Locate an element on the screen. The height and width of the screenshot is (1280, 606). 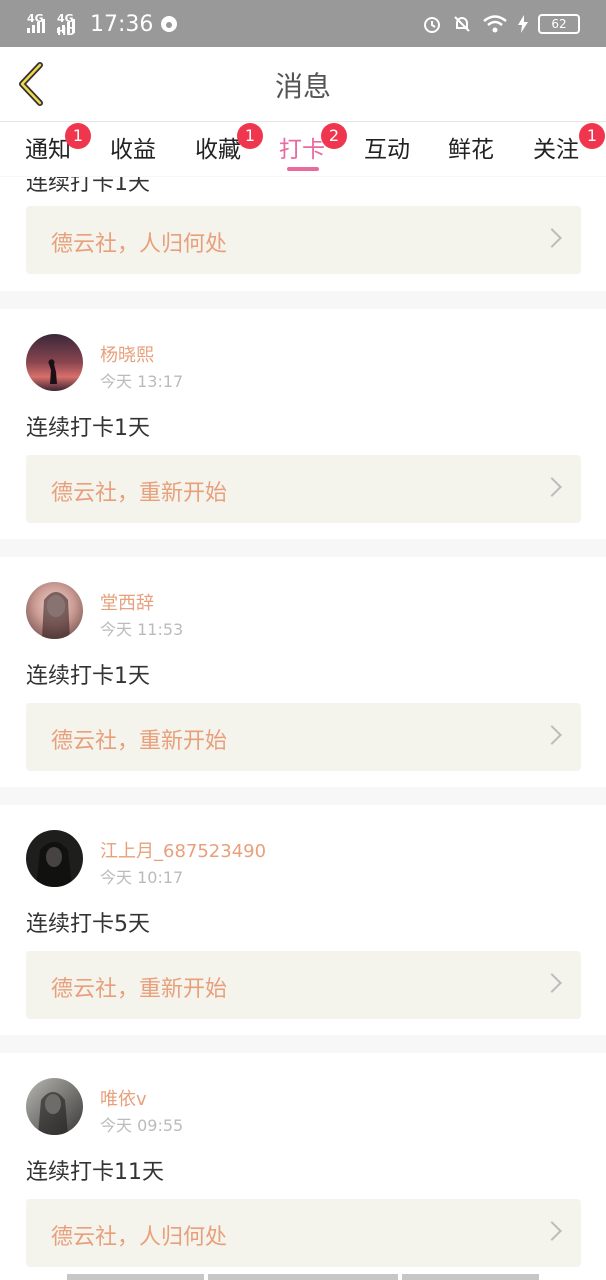
username: 唯依v is located at coordinates (123, 1098).